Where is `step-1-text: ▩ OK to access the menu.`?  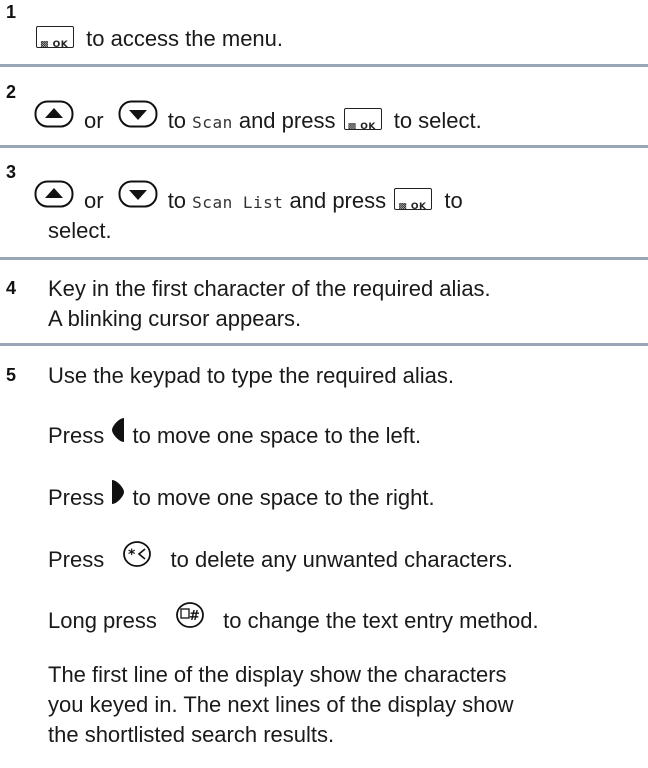 step-1-text: ▩ OK to access the menu. is located at coordinates (158, 39).